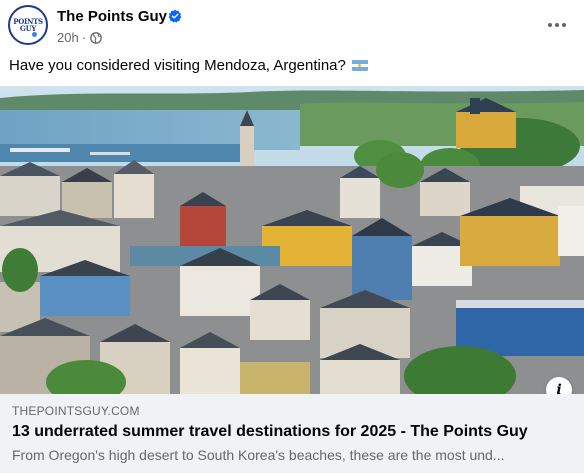 This screenshot has width=584, height=473. I want to click on verified-badge-icon, so click(175, 16).